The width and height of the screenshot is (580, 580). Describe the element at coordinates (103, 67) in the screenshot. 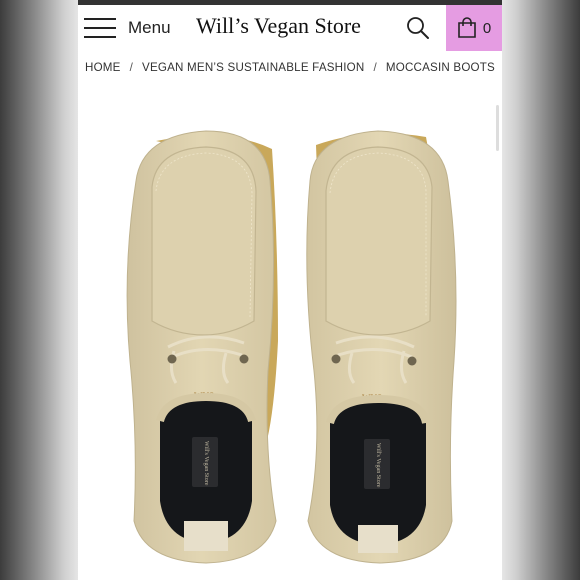

I see `breadcrumb-home: HOME` at that location.